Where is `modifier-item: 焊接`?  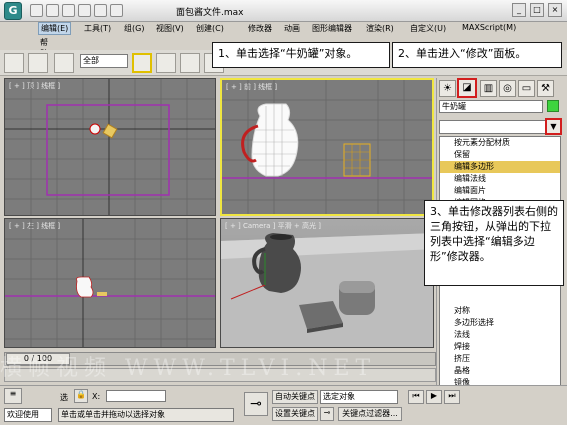
modifier-item: 焊接 is located at coordinates (500, 347).